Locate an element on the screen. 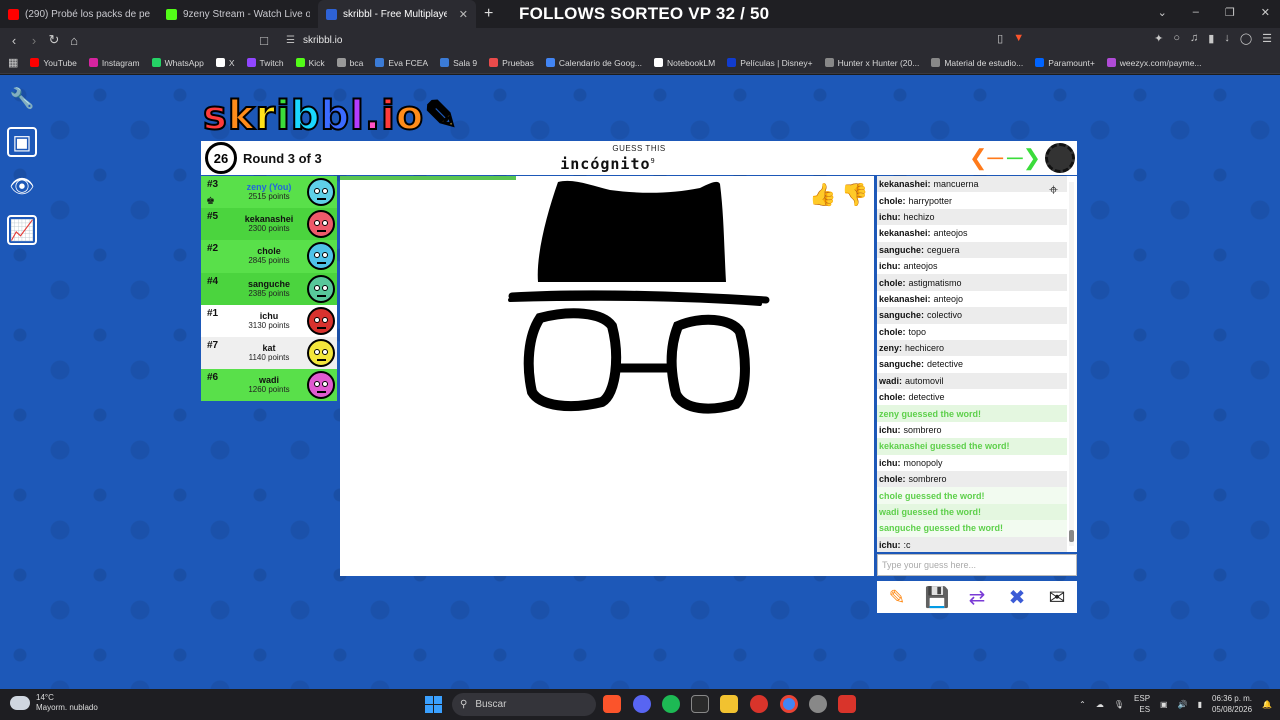  forward-icon: › is located at coordinates (34, 40).